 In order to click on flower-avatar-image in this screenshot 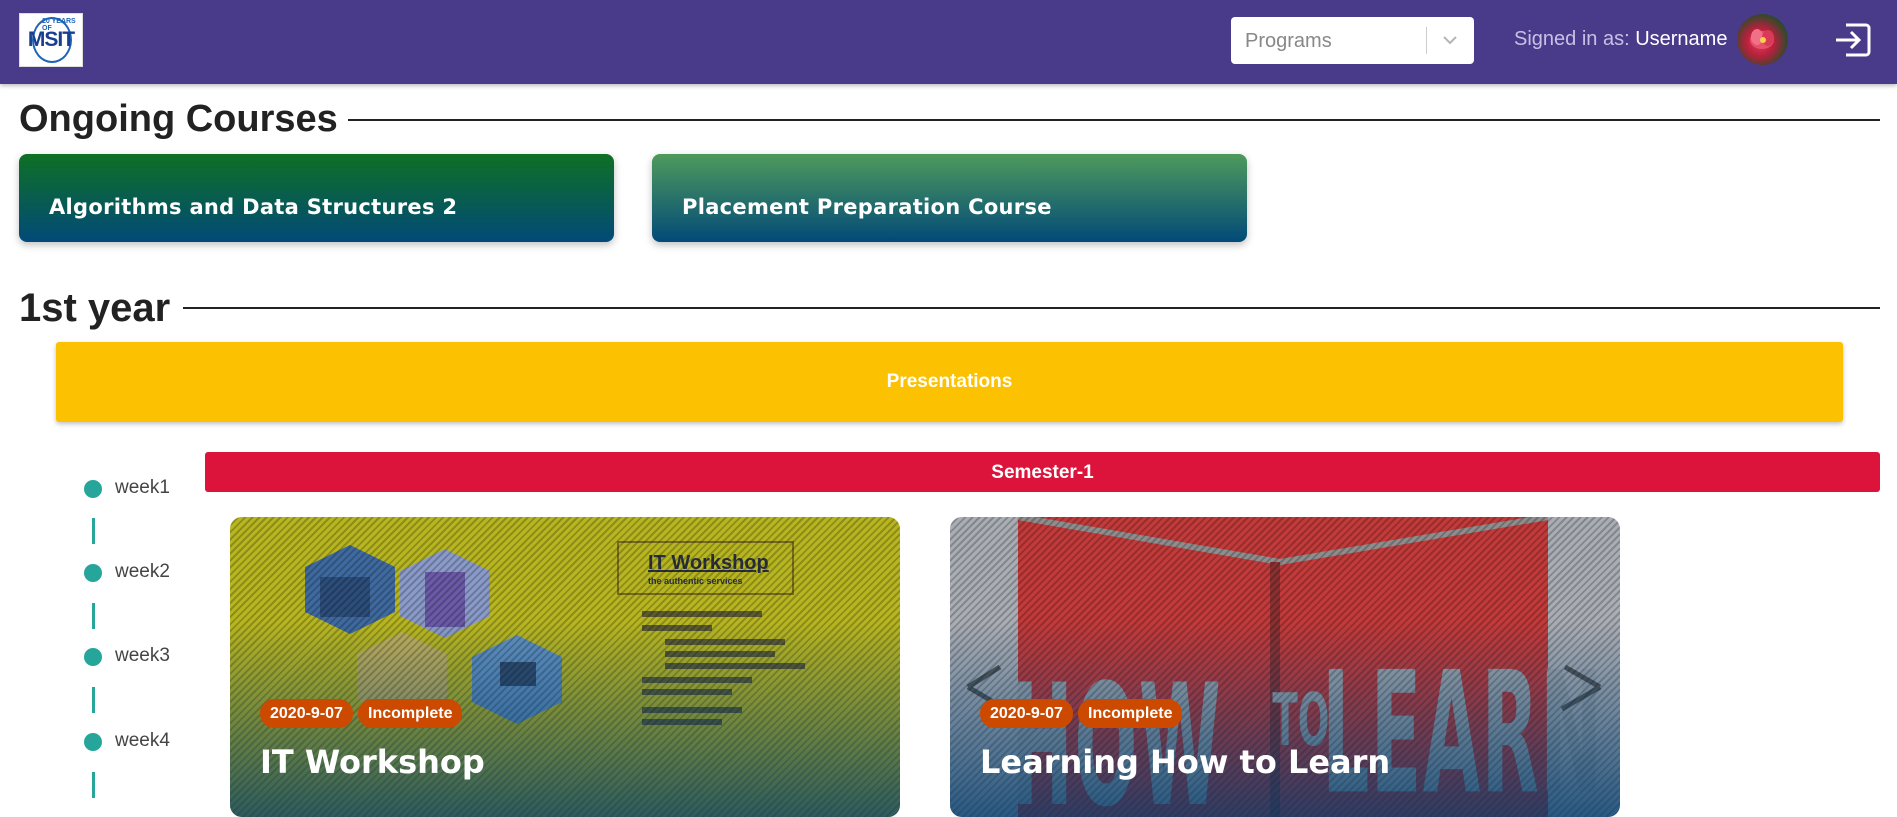, I will do `click(1762, 39)`.